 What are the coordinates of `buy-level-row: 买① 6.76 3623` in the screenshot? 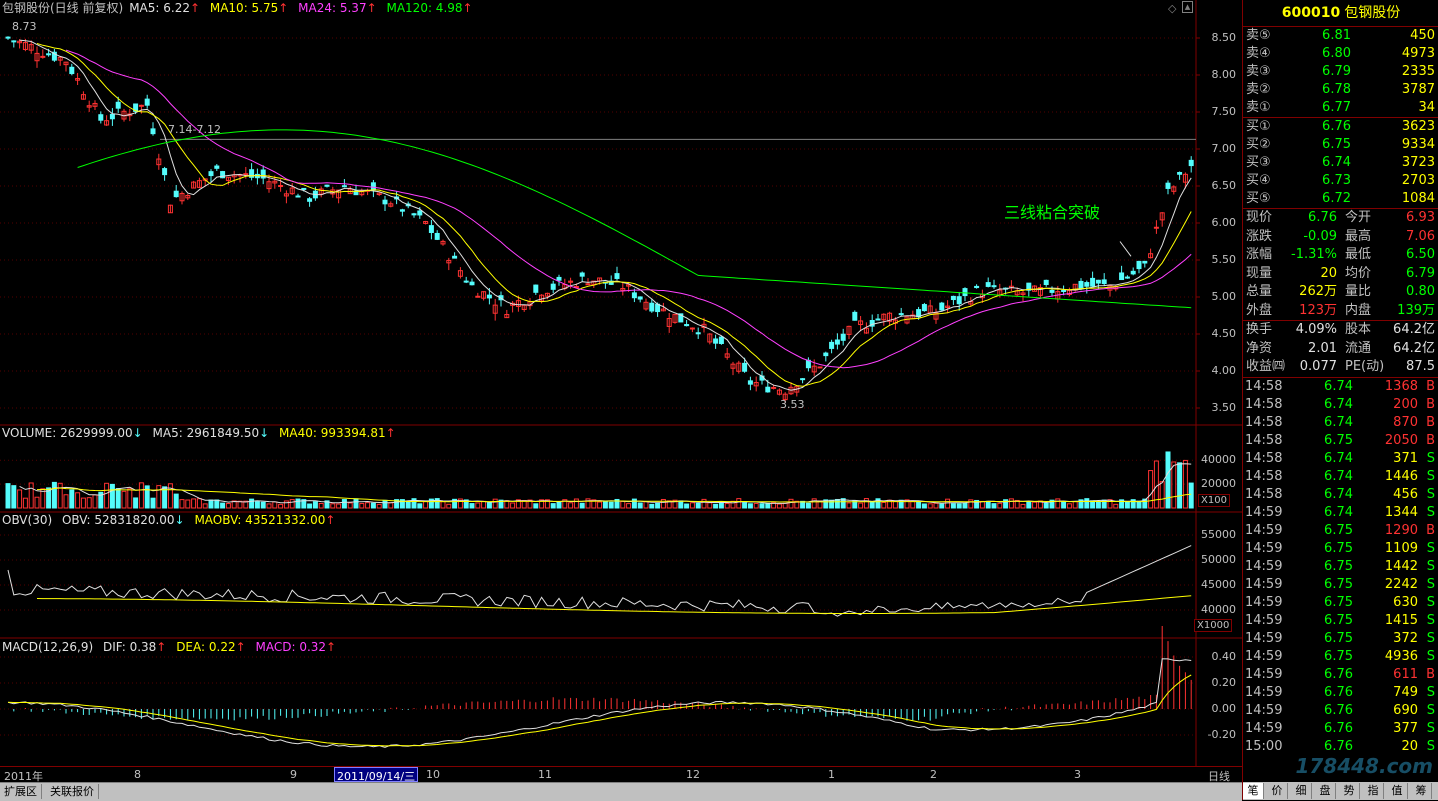 It's located at (1340, 127).